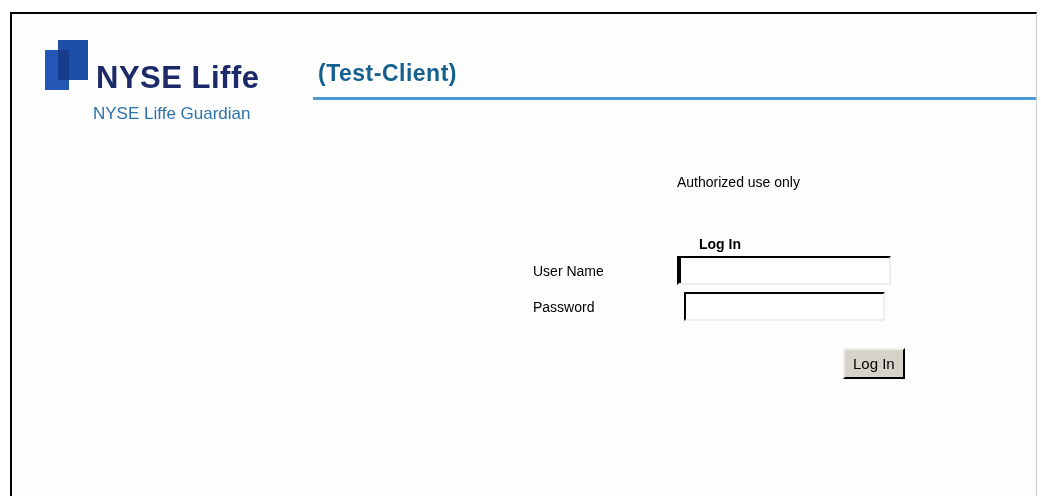 The height and width of the screenshot is (498, 1041). Describe the element at coordinates (569, 270) in the screenshot. I see `field-label: User Name` at that location.